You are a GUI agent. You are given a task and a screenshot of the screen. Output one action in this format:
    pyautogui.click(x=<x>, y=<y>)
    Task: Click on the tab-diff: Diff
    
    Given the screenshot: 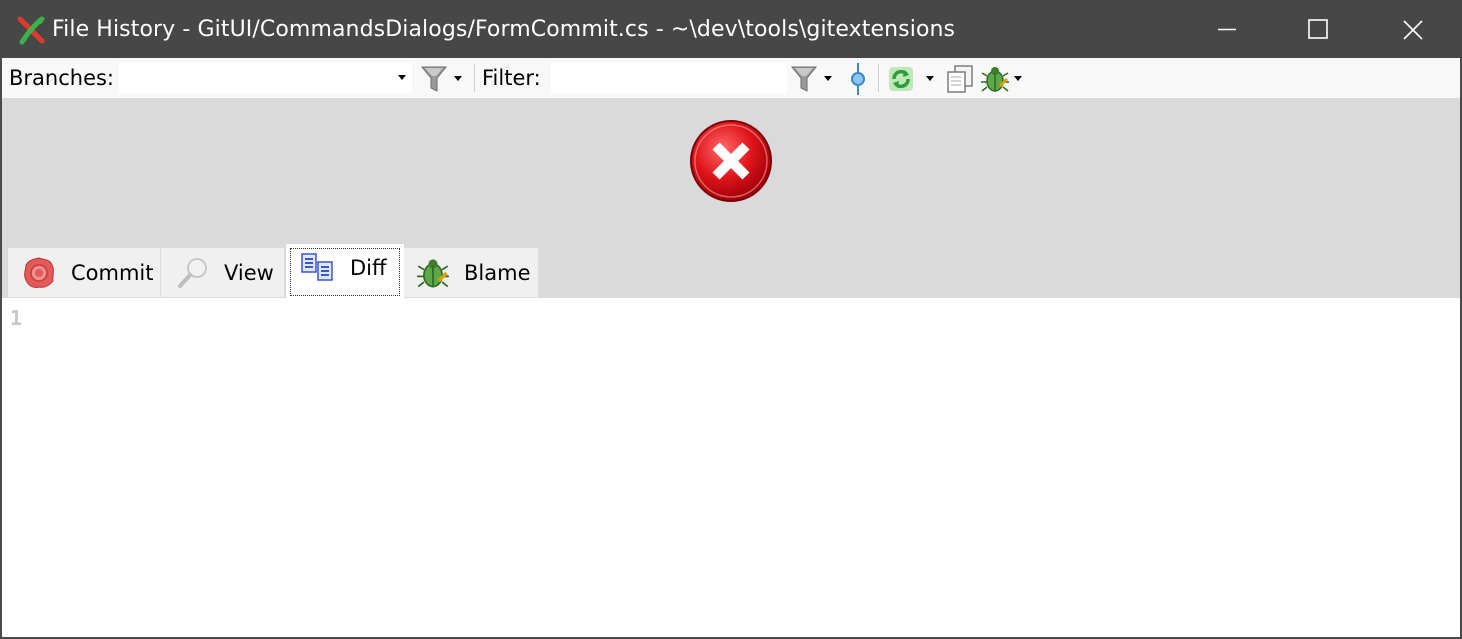 What is the action you would take?
    pyautogui.click(x=345, y=270)
    